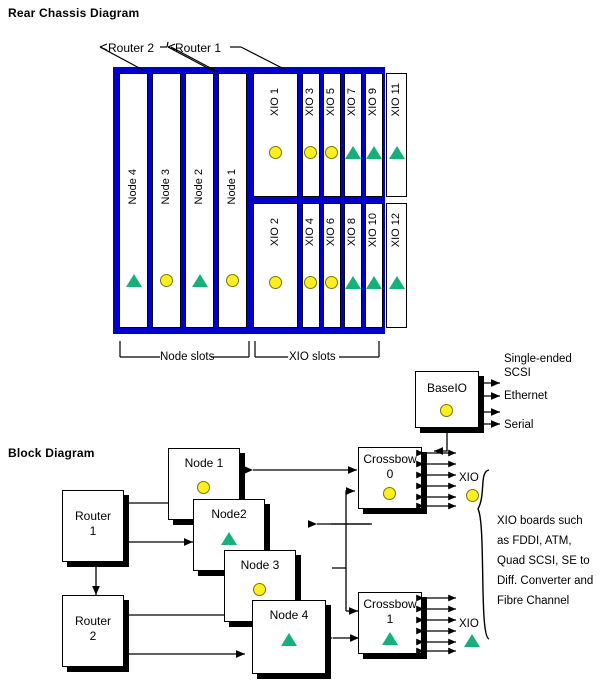 The image size is (609, 688). I want to click on page-title-block-diagram: Block Diagram, so click(51, 453).